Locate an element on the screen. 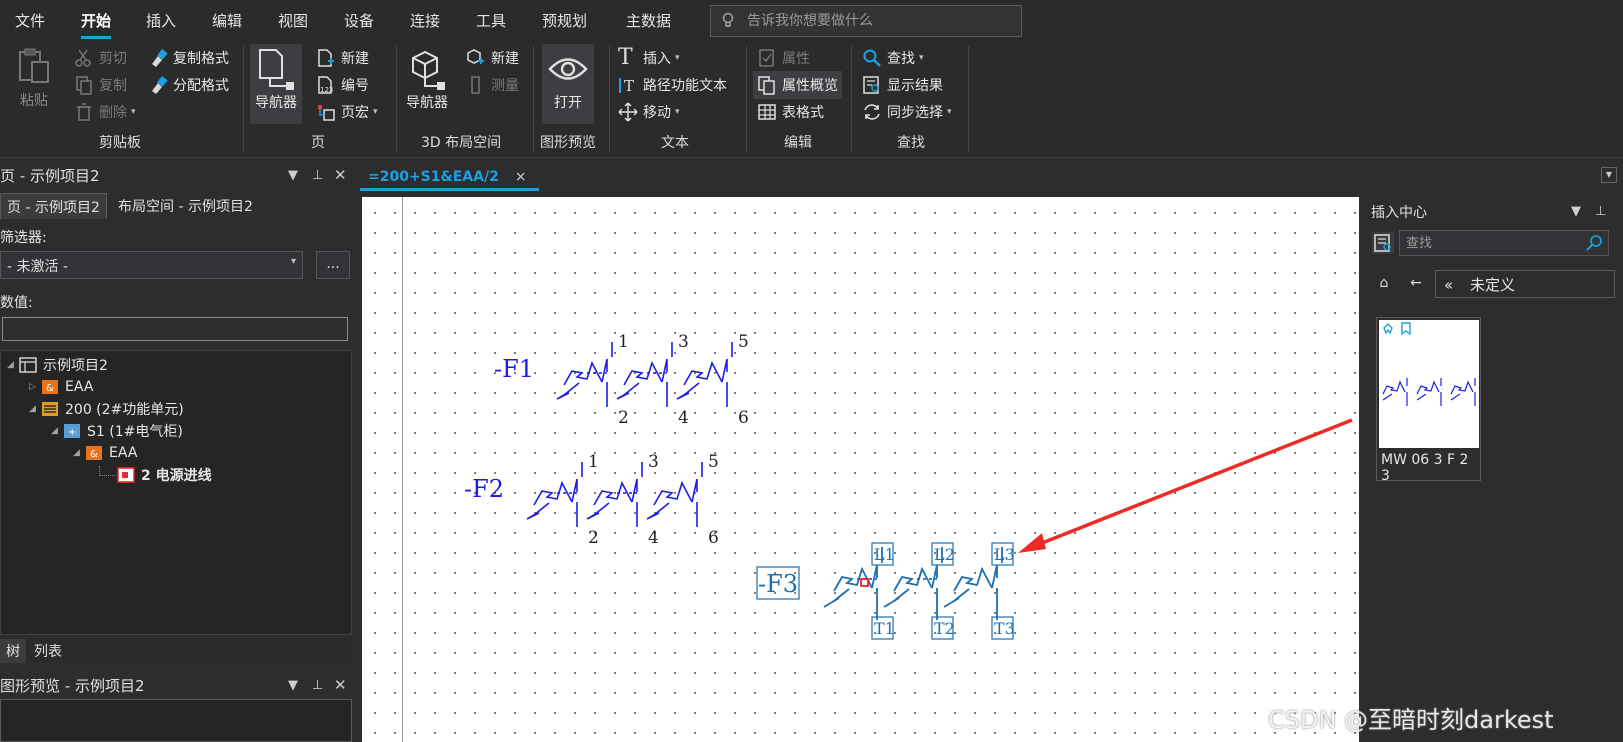  menu-device: 设备 is located at coordinates (359, 20).